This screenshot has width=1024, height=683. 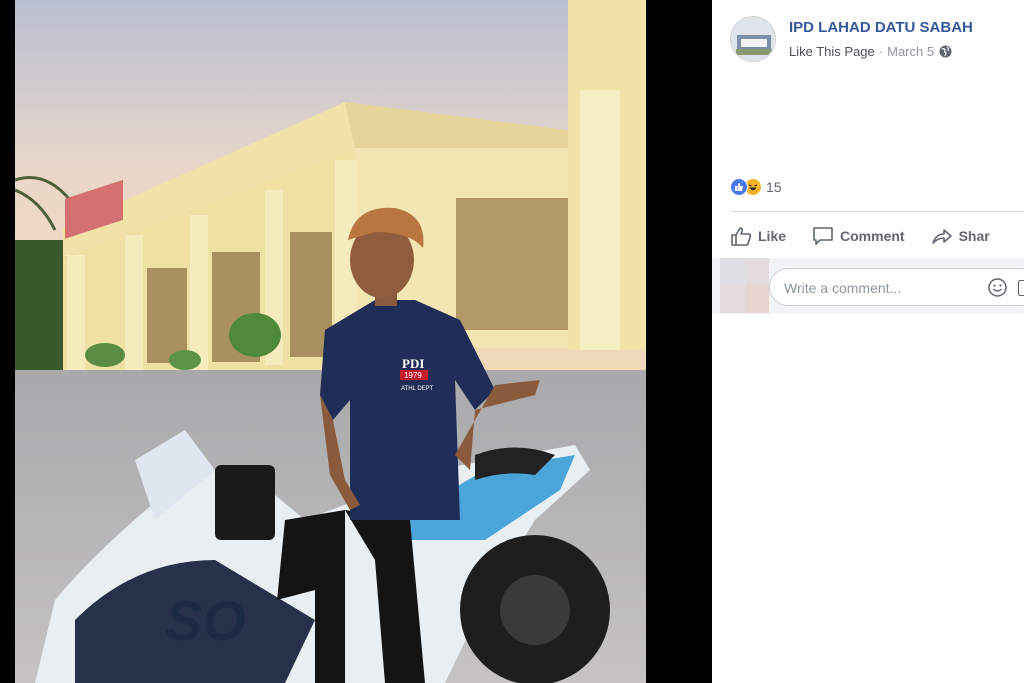 What do you see at coordinates (872, 236) in the screenshot?
I see `comment-button-label: Comment` at bounding box center [872, 236].